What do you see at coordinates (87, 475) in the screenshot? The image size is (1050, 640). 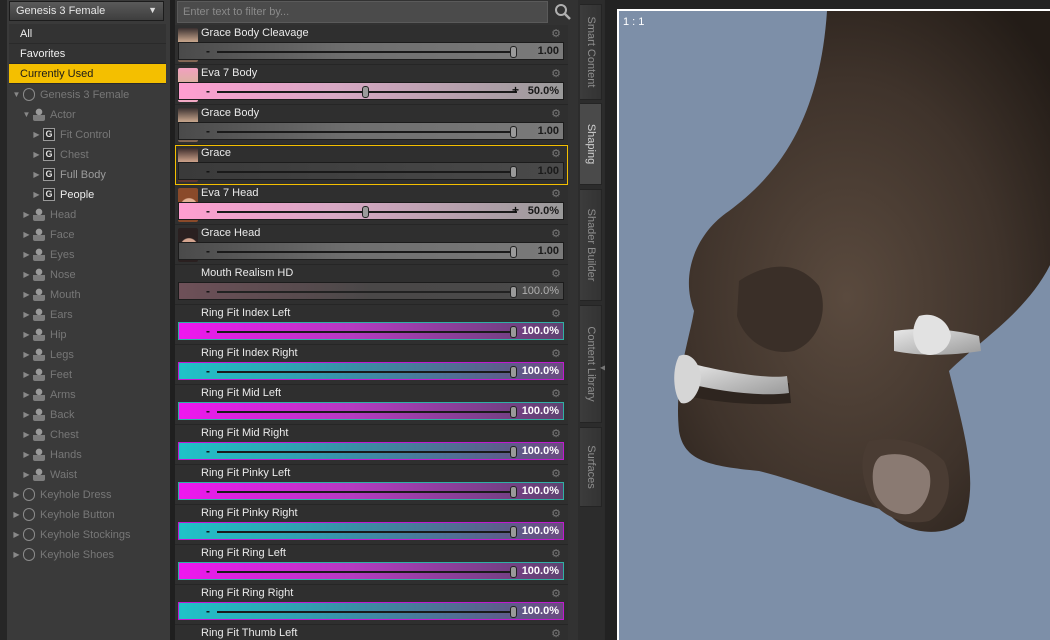 I see `tree-node: ▶ Waist` at bounding box center [87, 475].